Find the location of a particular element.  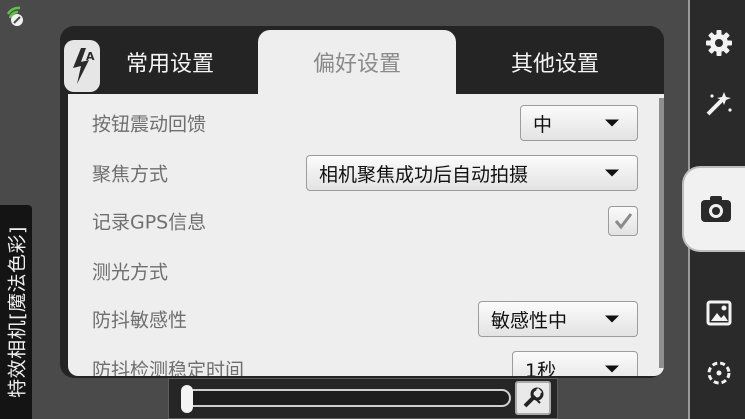

stabilizer-sensitivity-dropdown: 敏感性中 is located at coordinates (558, 319).